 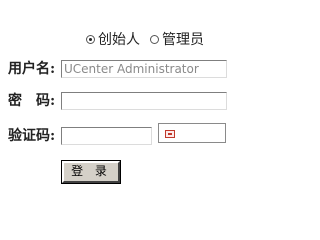 What do you see at coordinates (90, 39) in the screenshot?
I see `radio-checked-icon` at bounding box center [90, 39].